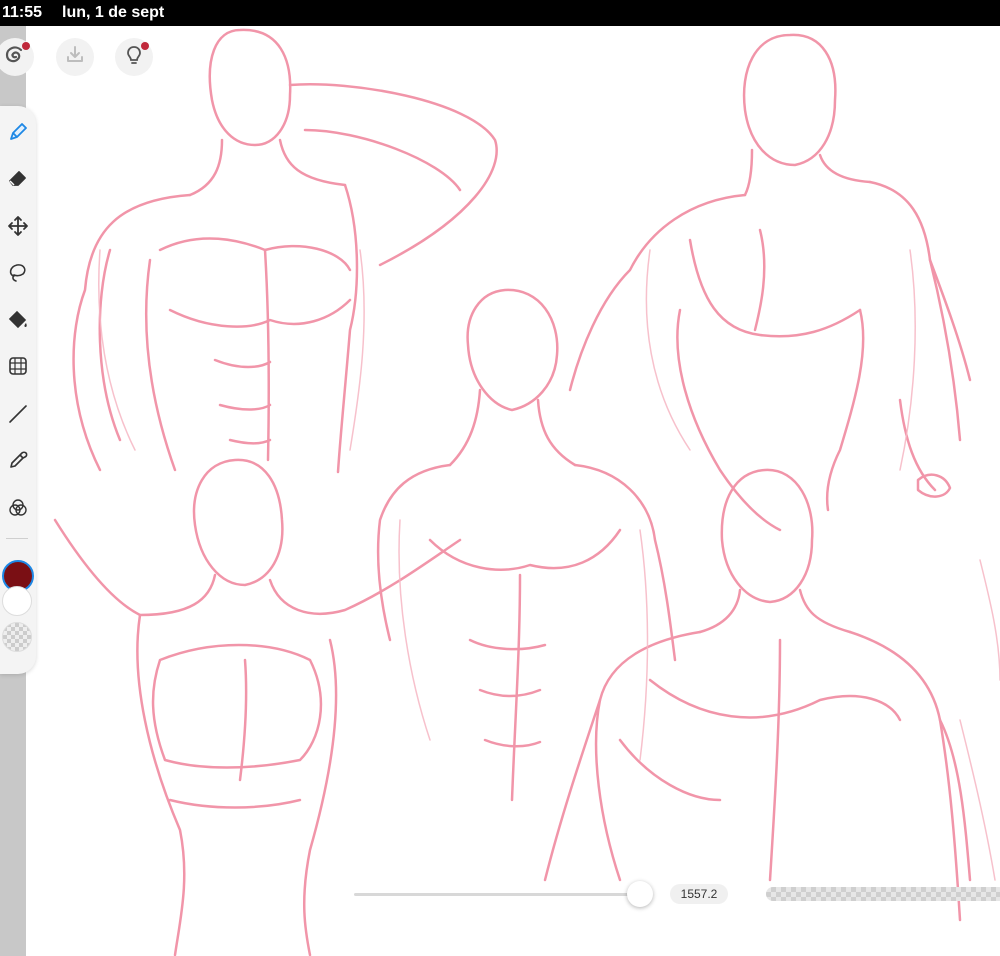  Describe the element at coordinates (500, 13) in the screenshot. I see `status-bar: 11:55 lun, 1 de sept` at that location.